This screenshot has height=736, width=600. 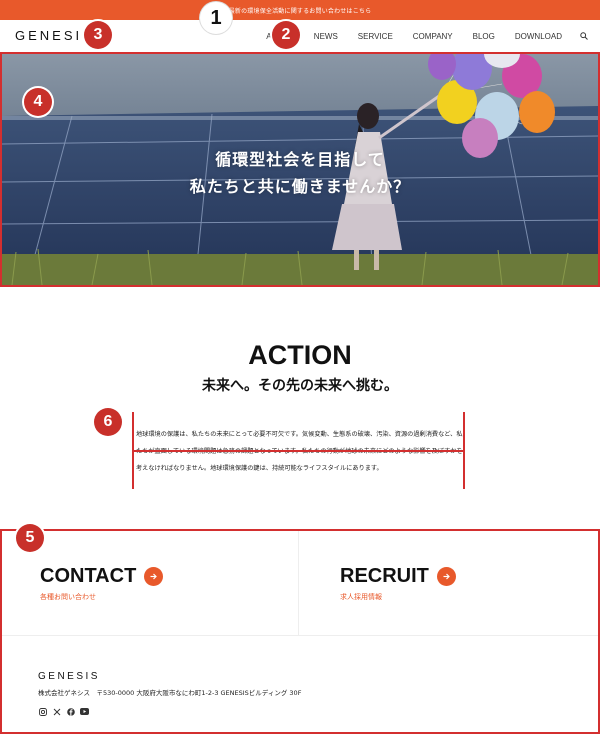 I want to click on annotation-marker-6: 6, so click(x=108, y=422).